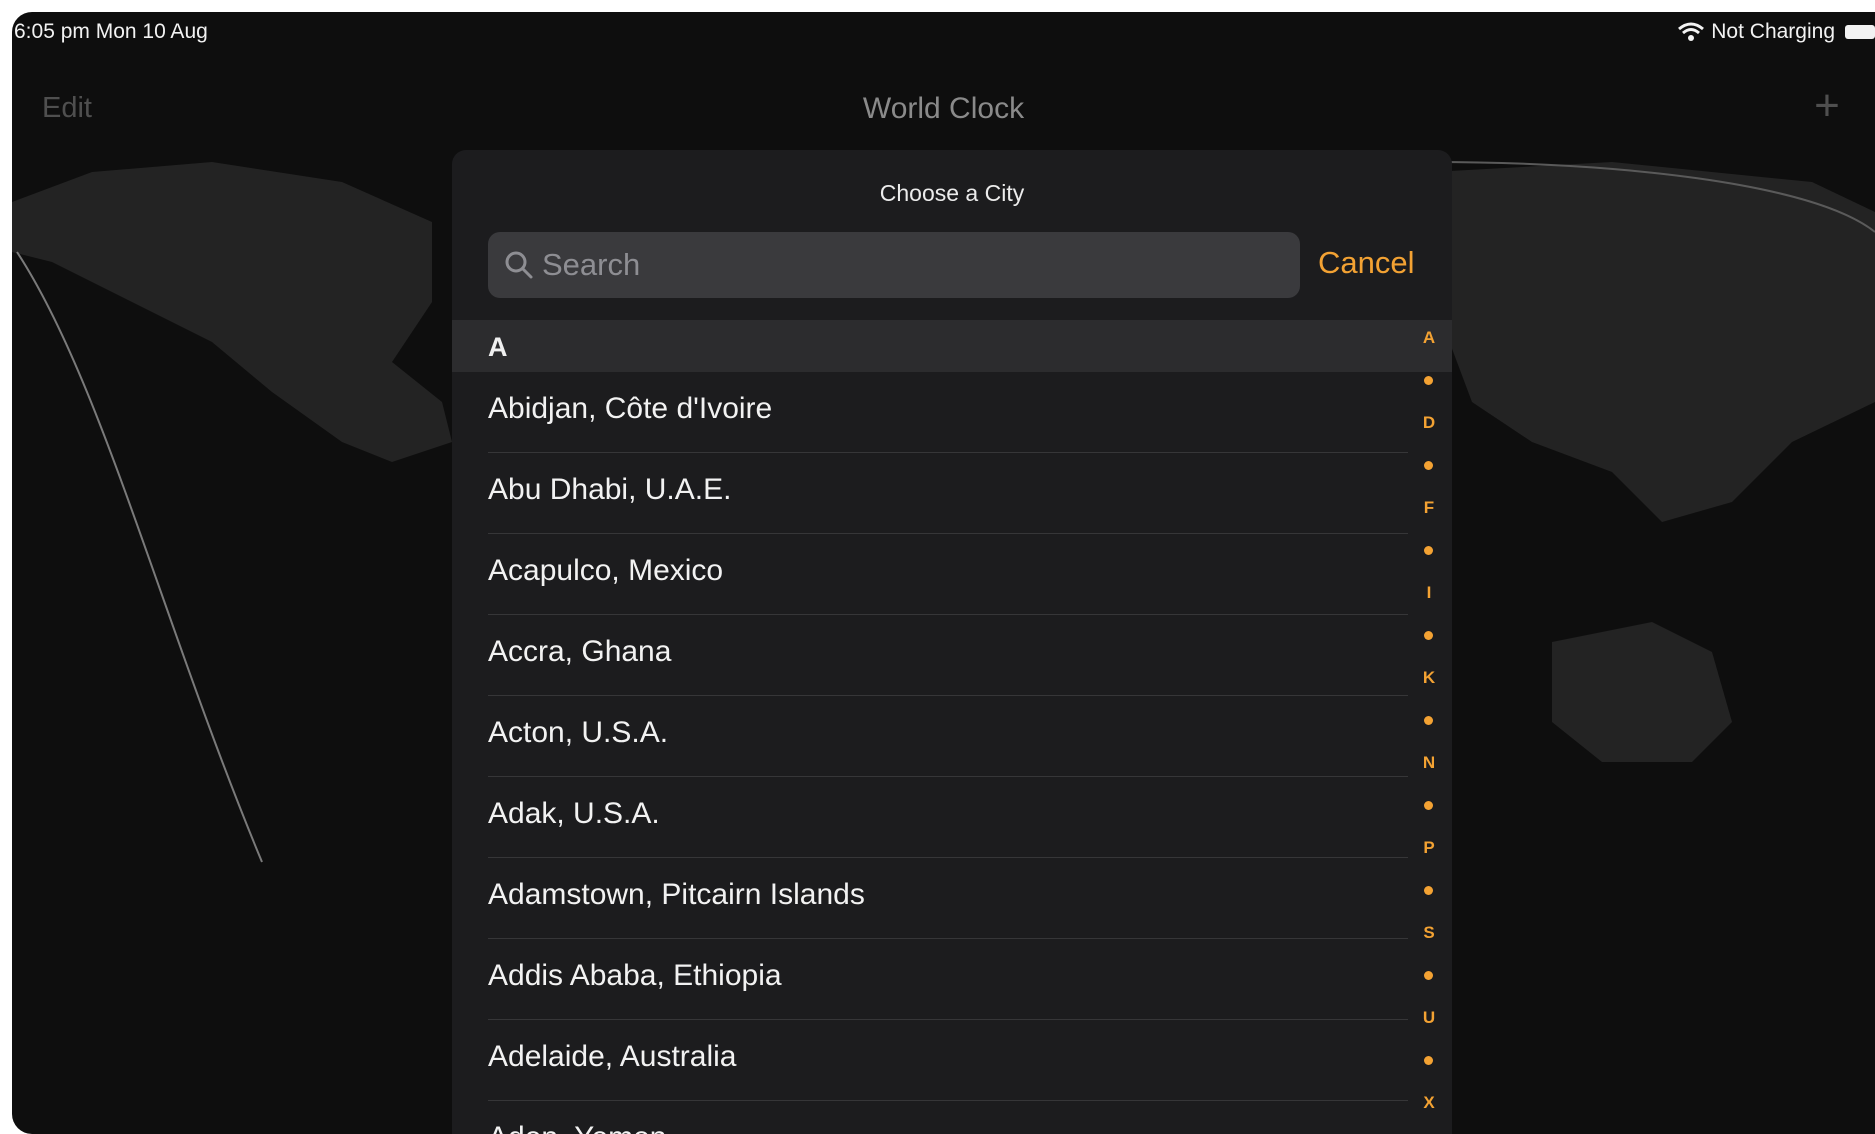  What do you see at coordinates (111, 31) in the screenshot?
I see `status-time-date: 6:05 pm Mon 10 Aug` at bounding box center [111, 31].